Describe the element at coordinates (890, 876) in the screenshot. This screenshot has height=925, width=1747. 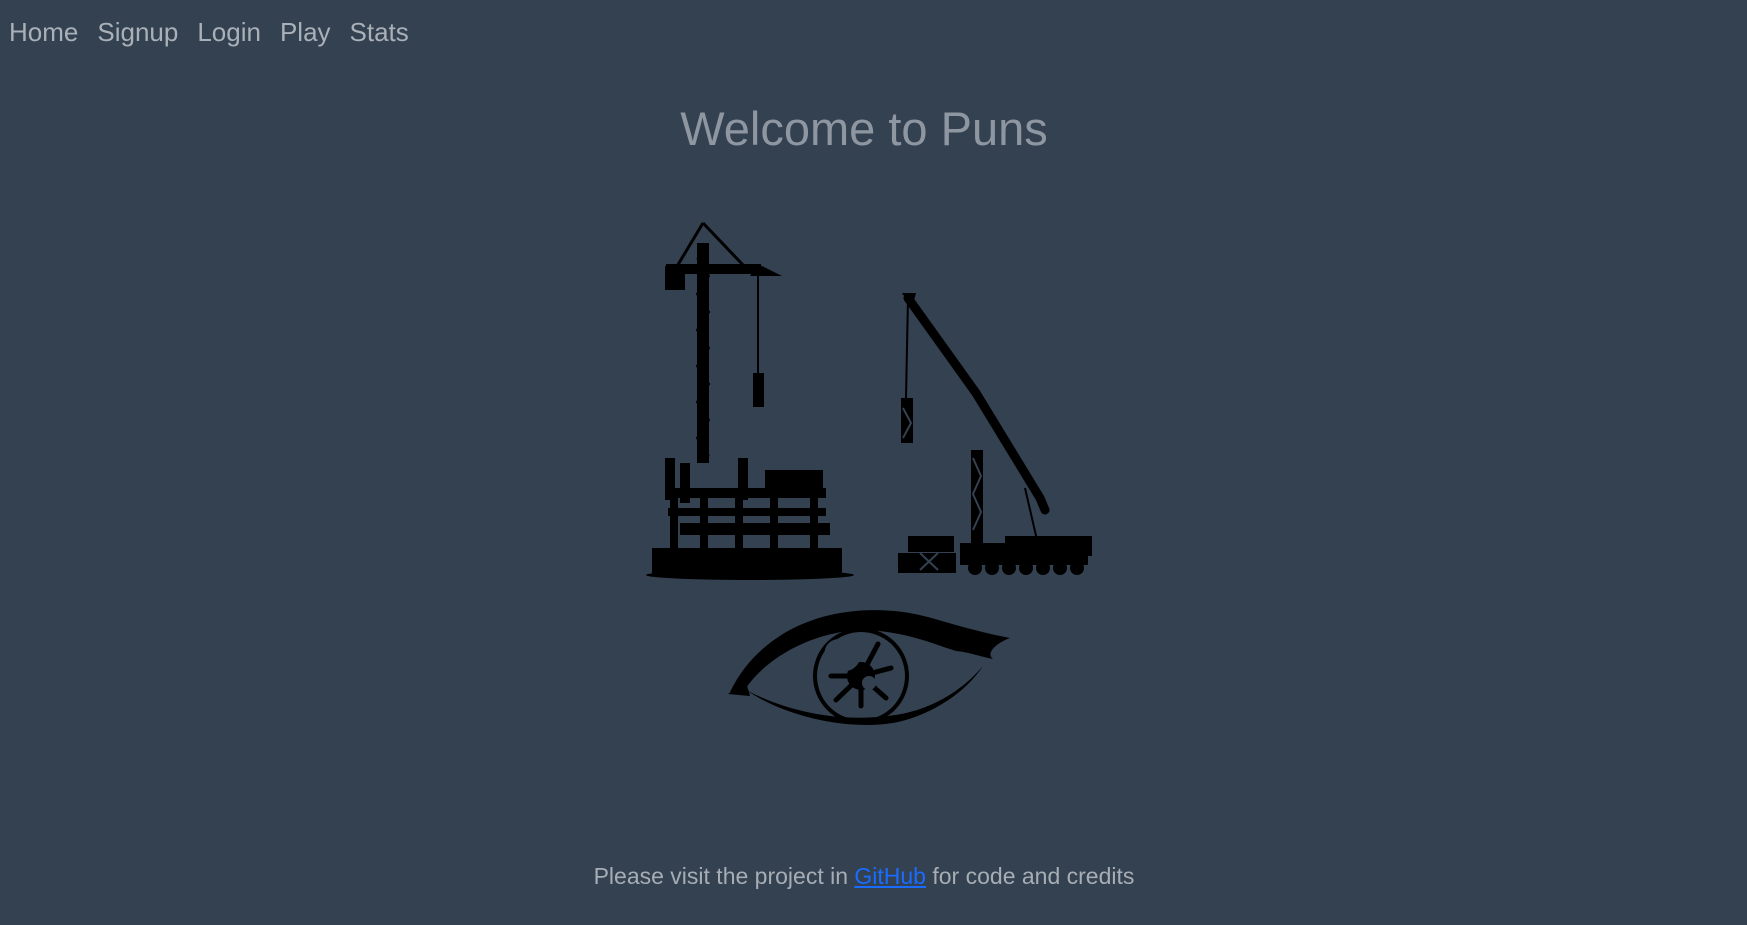
I see `github-link: GitHub` at that location.